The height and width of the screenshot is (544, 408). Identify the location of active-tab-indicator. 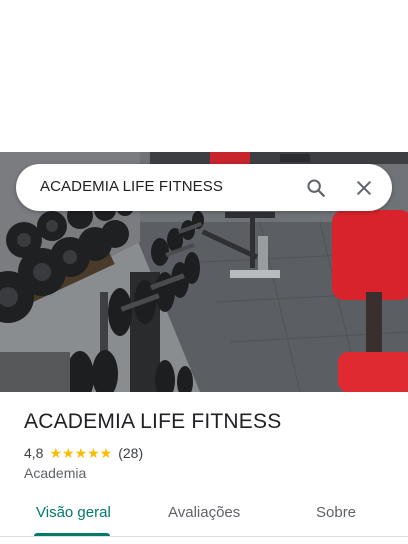
(72, 534).